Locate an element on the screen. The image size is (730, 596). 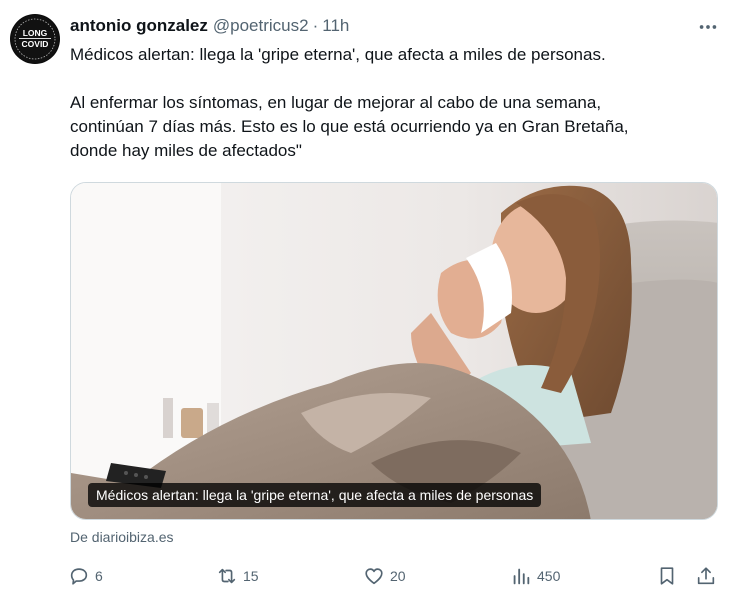
bar-chart-icon is located at coordinates (521, 576).